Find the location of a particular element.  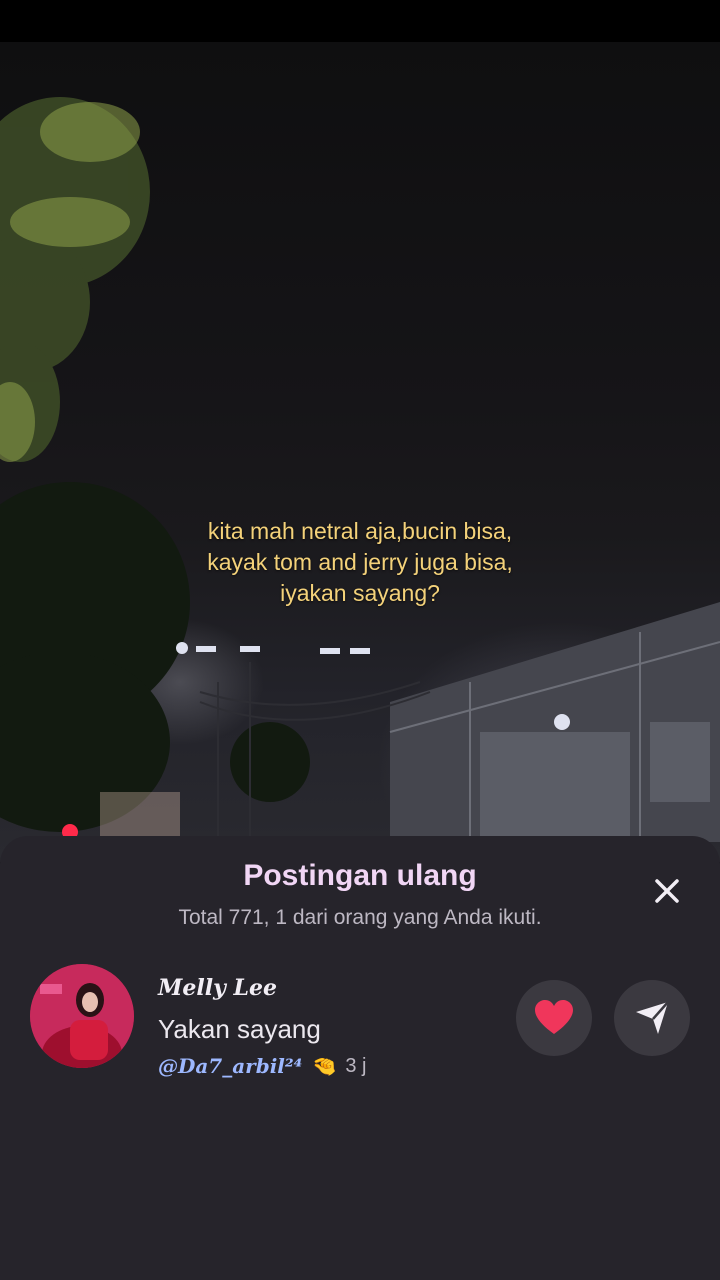

heart-icon is located at coordinates (554, 1017).